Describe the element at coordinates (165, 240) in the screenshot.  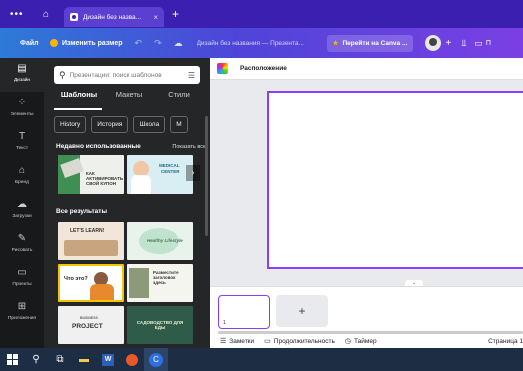
I see `template-text: Healthy Lifestyle` at that location.